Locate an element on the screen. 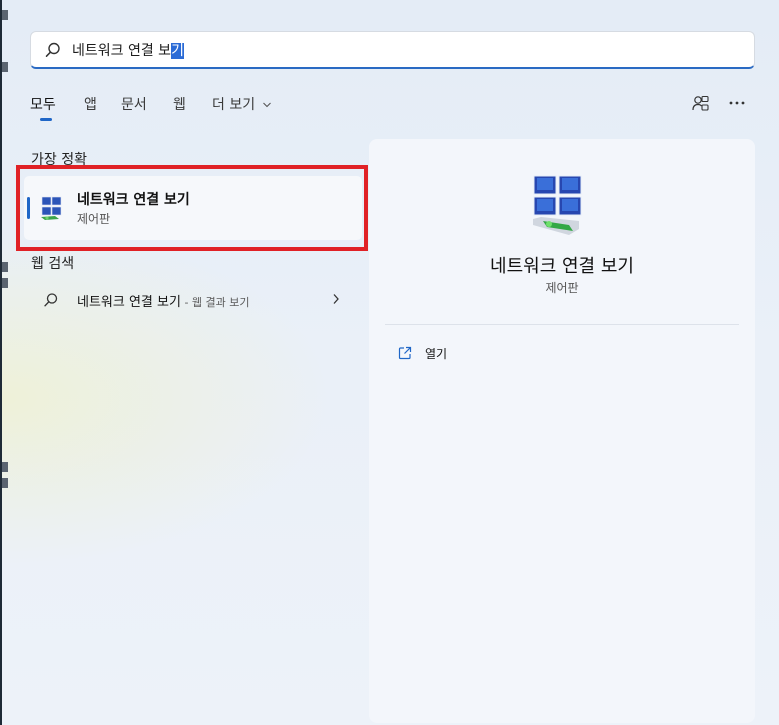 The image size is (779, 725). web-search-result: 네트워크 연결 보기 - 웹 결과 보기 is located at coordinates (193, 300).